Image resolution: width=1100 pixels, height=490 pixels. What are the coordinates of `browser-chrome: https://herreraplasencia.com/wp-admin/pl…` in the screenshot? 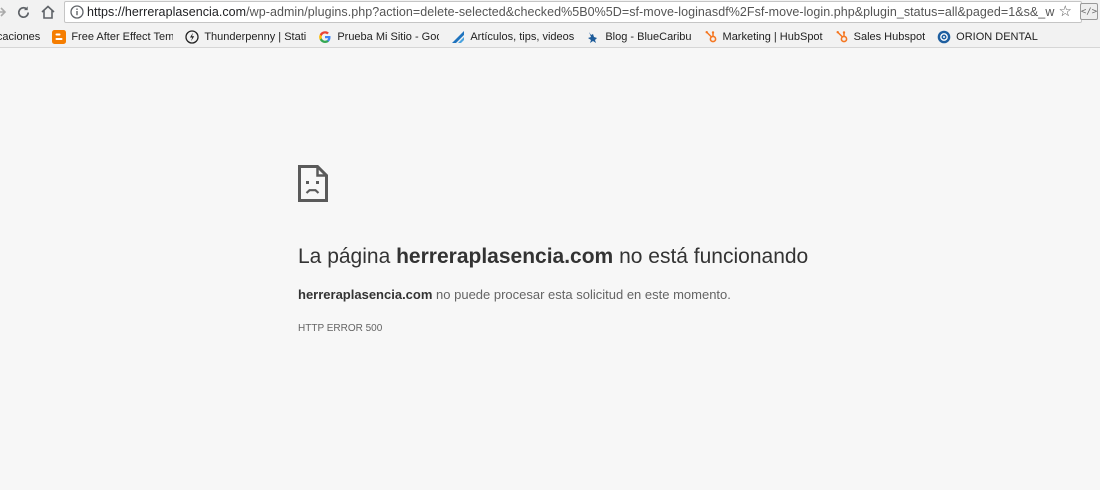 It's located at (550, 24).